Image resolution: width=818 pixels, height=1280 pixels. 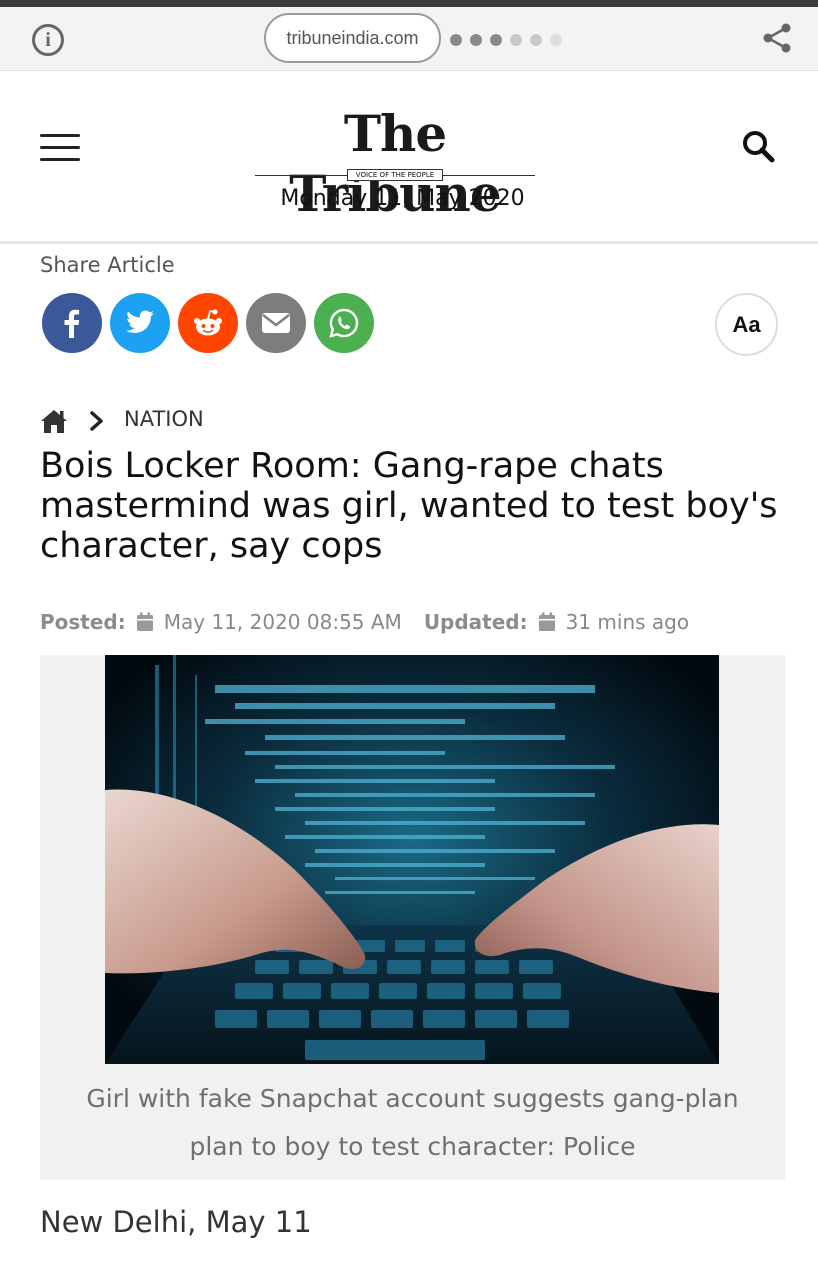 I want to click on twitter-icon, so click(x=140, y=321).